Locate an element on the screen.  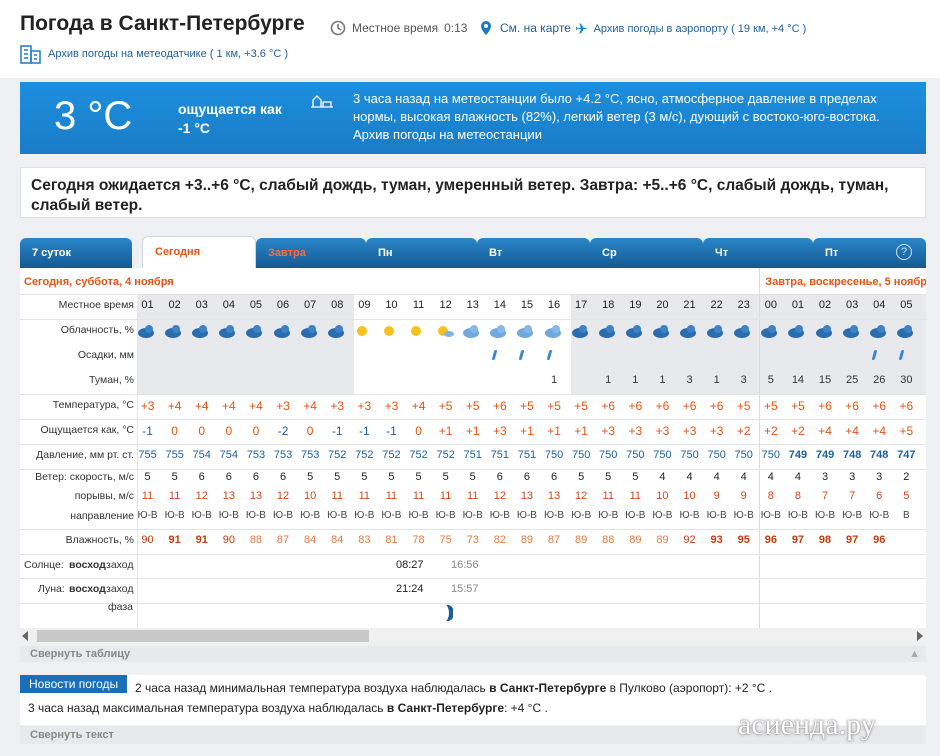
feels-cell: +5 is located at coordinates (906, 431).